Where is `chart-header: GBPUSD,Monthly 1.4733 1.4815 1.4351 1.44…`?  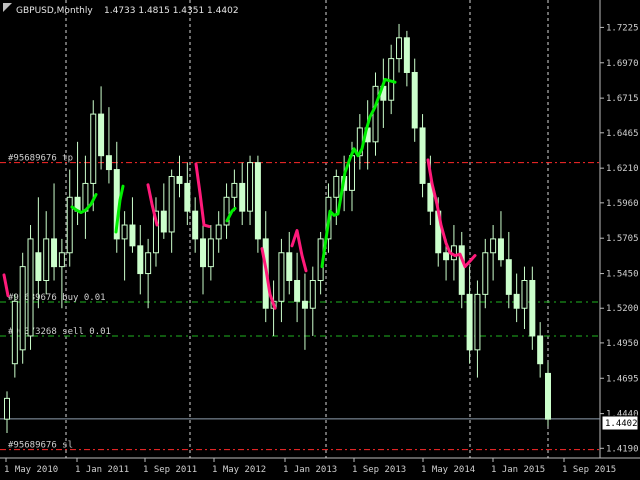
chart-header: GBPUSD,Monthly 1.4733 1.4815 1.4351 1.44… is located at coordinates (121, 9).